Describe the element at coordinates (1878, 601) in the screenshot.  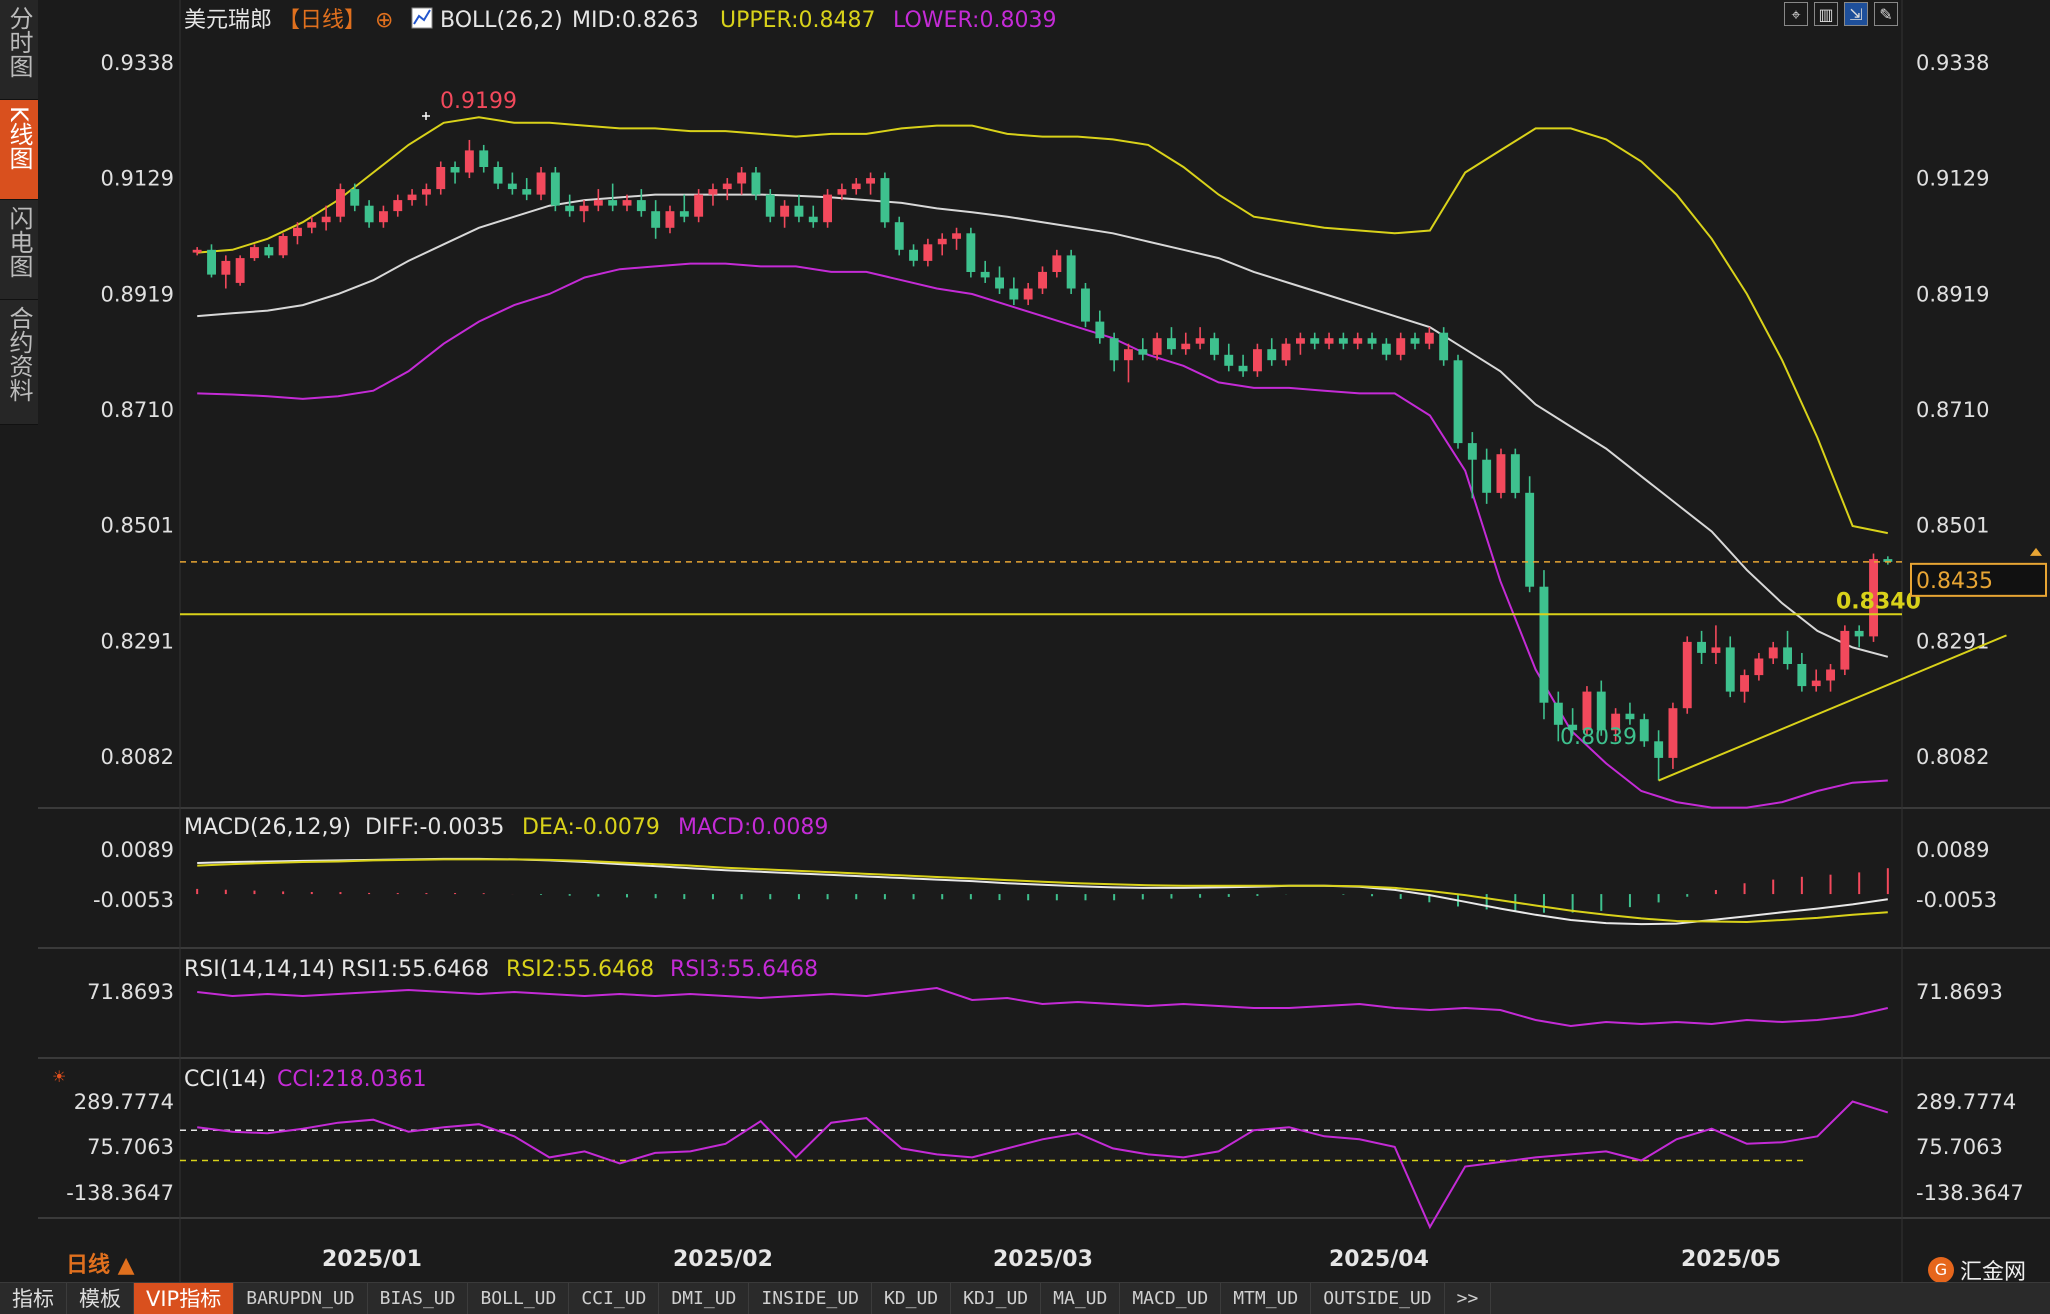
I see `hline-label: 0.8340` at that location.